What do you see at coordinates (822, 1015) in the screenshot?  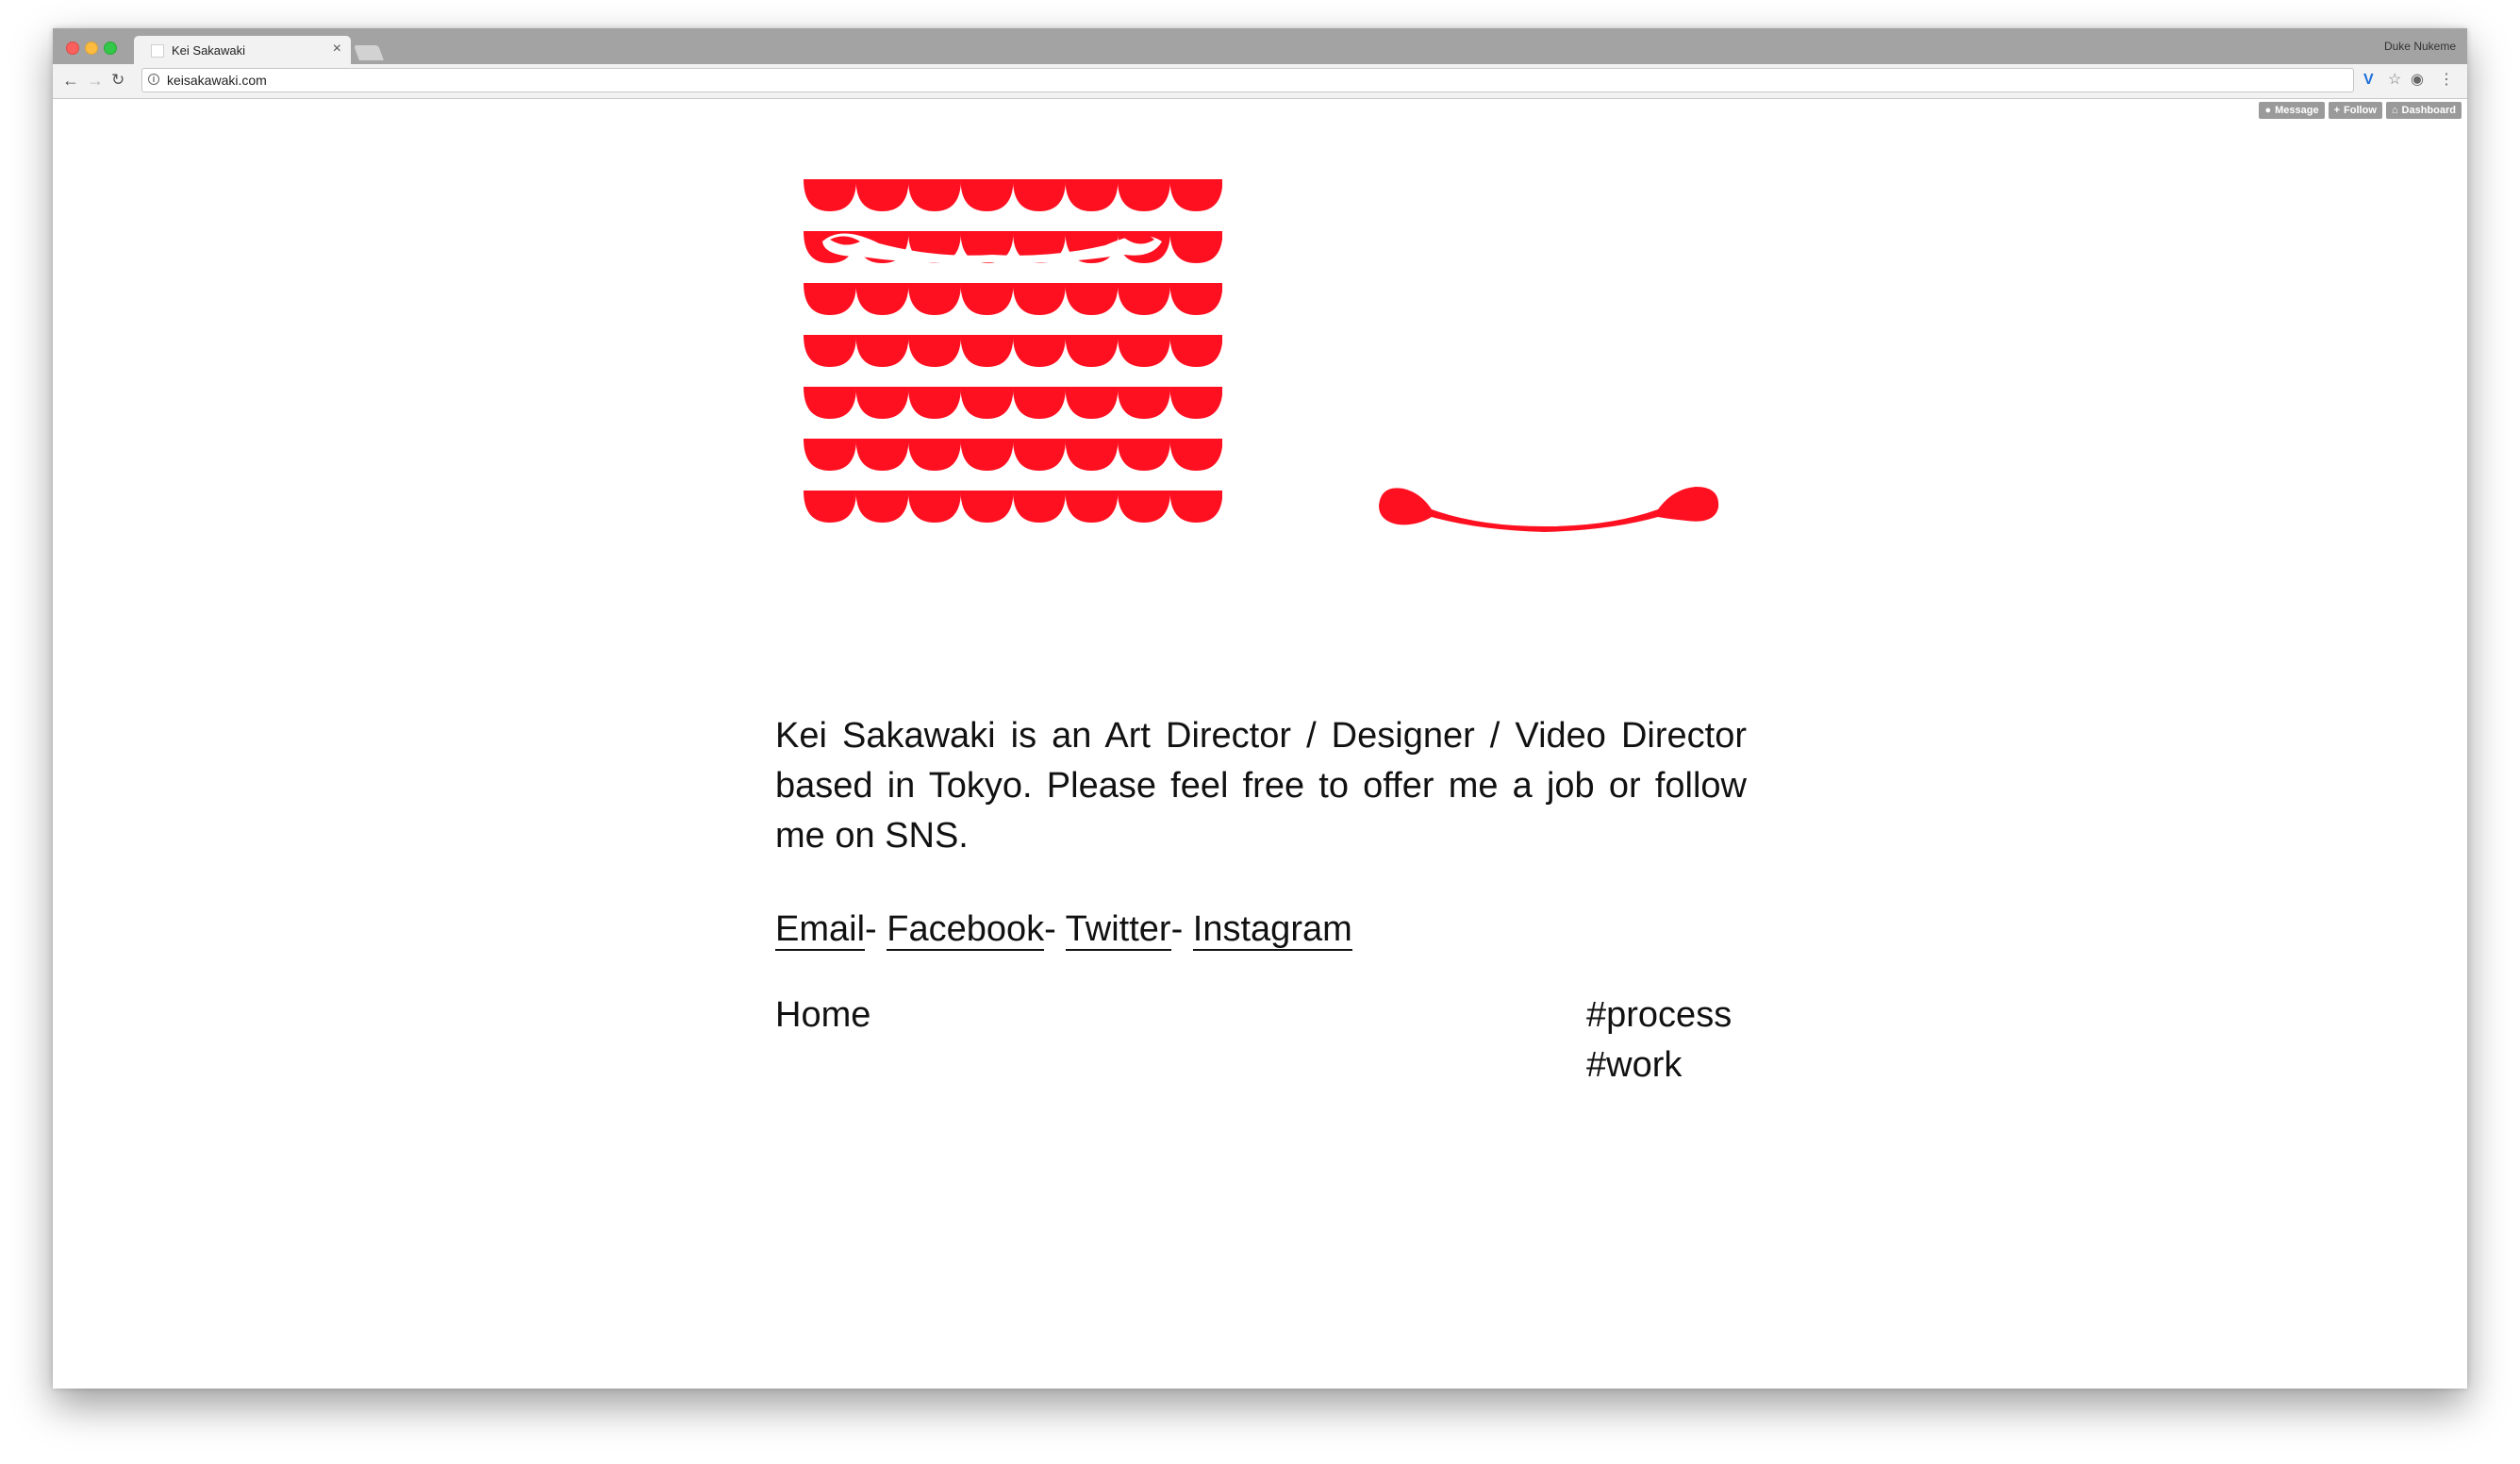 I see `home-link: Home` at bounding box center [822, 1015].